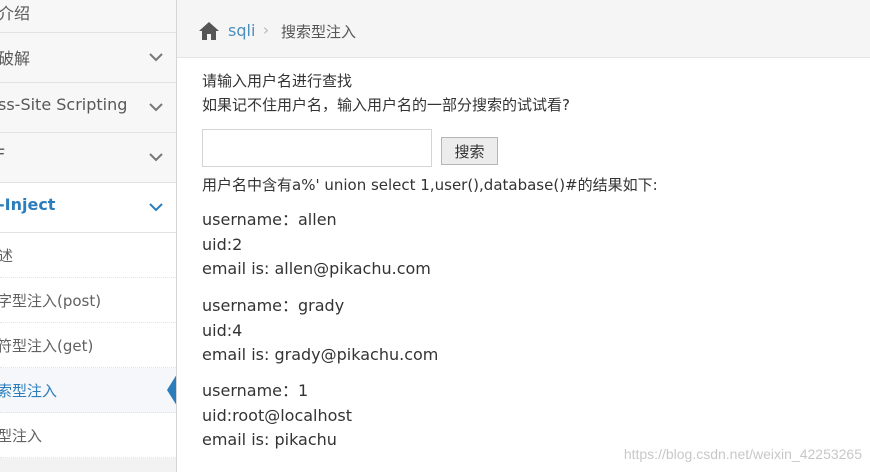 The image size is (870, 472). What do you see at coordinates (386, 105) in the screenshot?
I see `intro-hint: 如果记不住用户名，输入用户名的一部分搜索的试试看?` at bounding box center [386, 105].